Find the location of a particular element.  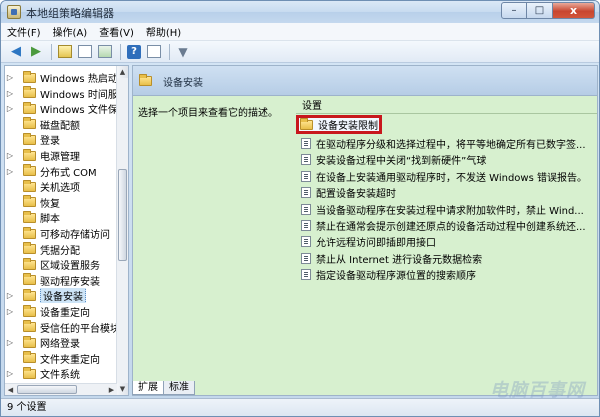

tree-item-label: 设备重定向 is located at coordinates (65, 313).